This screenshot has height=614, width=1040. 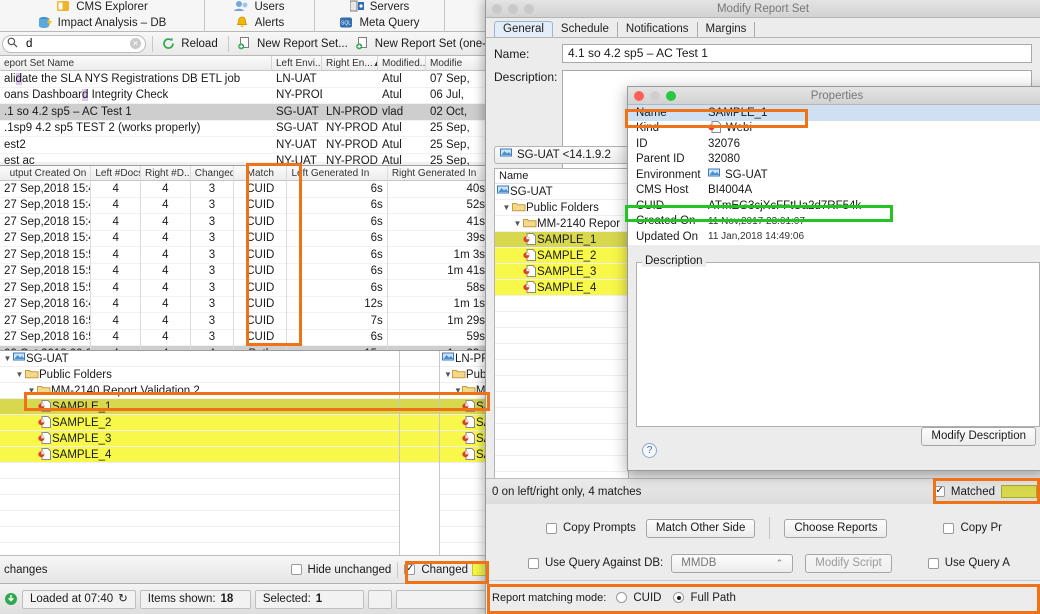 I want to click on radio-full-path-icon, so click(x=679, y=597).